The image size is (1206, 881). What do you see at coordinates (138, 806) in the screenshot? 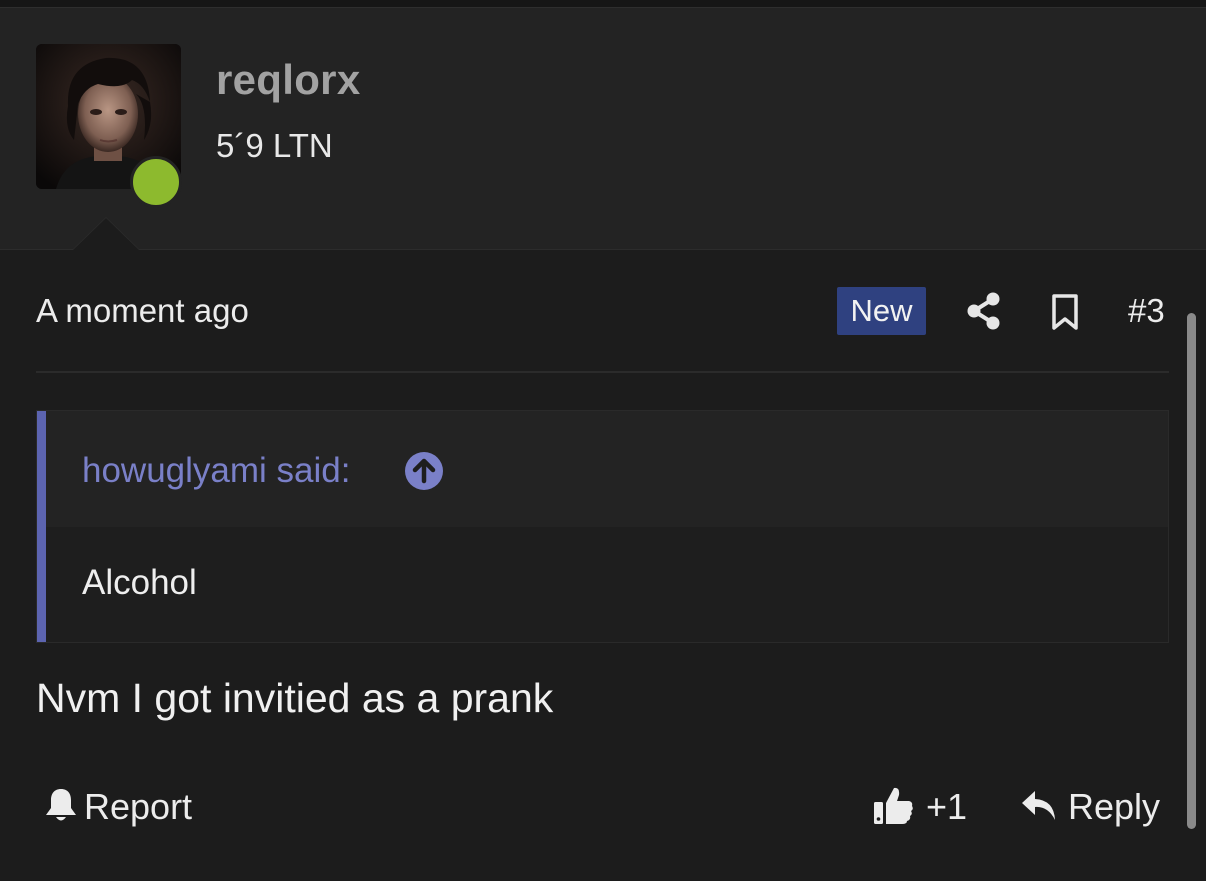
I see `report-label: Report` at bounding box center [138, 806].